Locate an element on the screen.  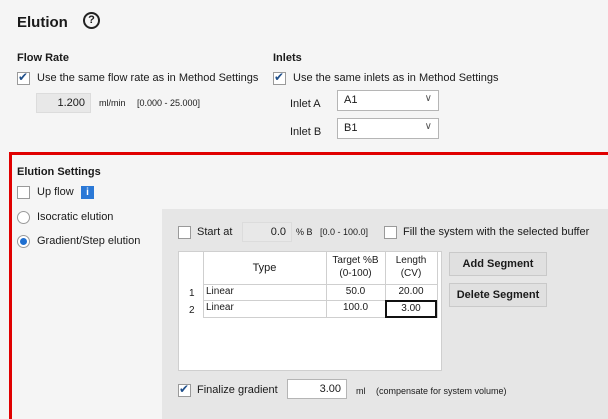
up-flow-label: Up flow is located at coordinates (55, 192).